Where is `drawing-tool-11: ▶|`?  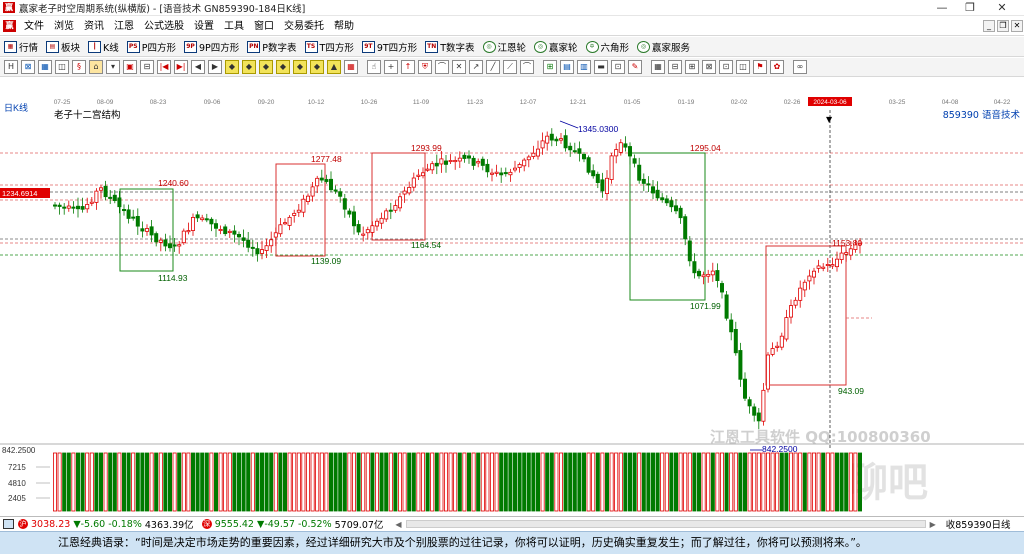
drawing-tool-11: ▶| is located at coordinates (181, 67).